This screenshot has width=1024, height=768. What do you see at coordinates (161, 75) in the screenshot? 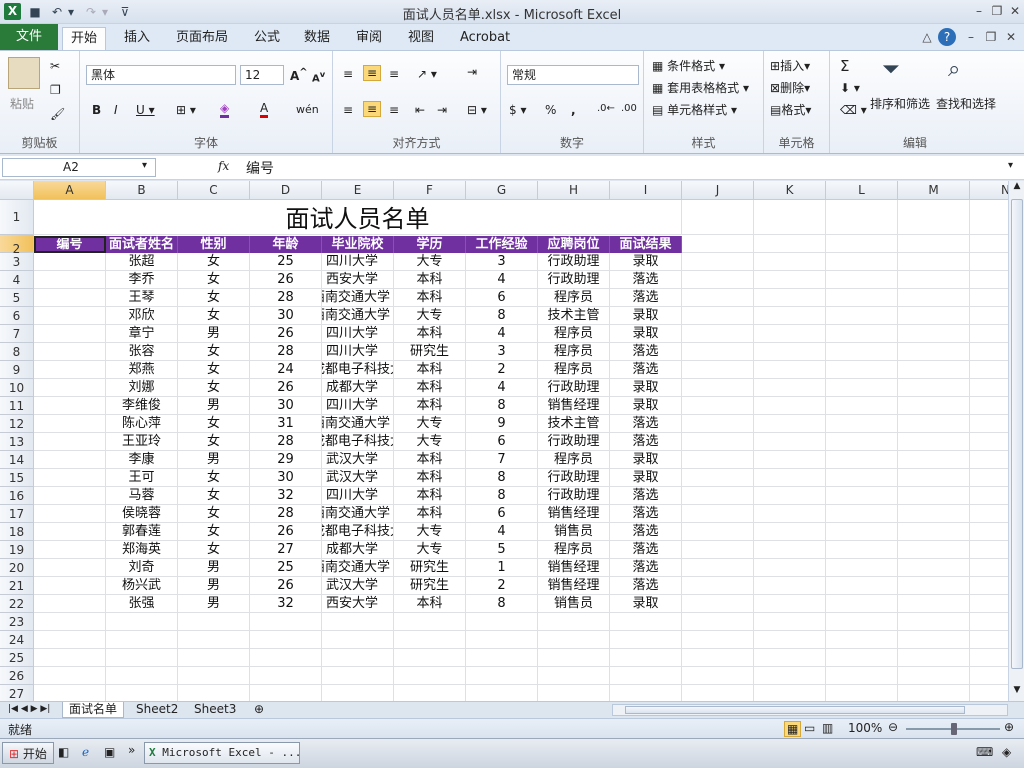
I see `font-name-dropdown: 黑体` at bounding box center [161, 75].